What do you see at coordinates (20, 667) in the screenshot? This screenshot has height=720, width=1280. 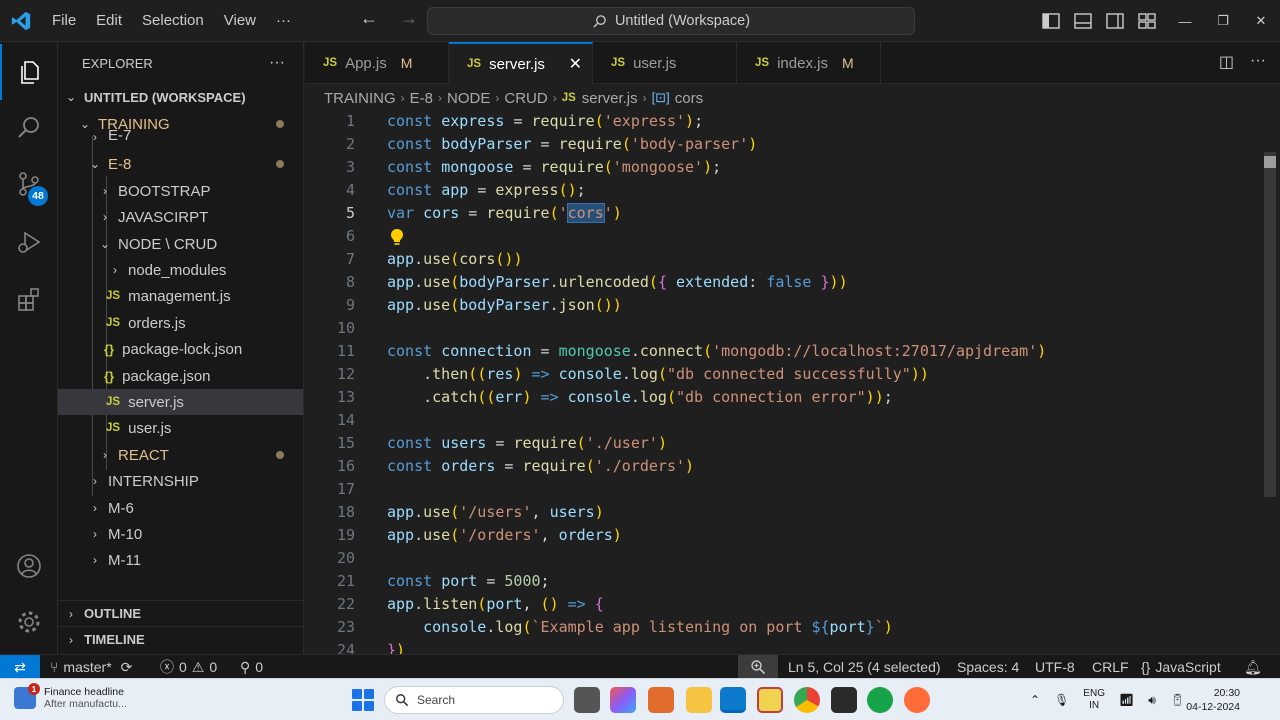 I see `remote-indicator-icon: ⇄` at bounding box center [20, 667].